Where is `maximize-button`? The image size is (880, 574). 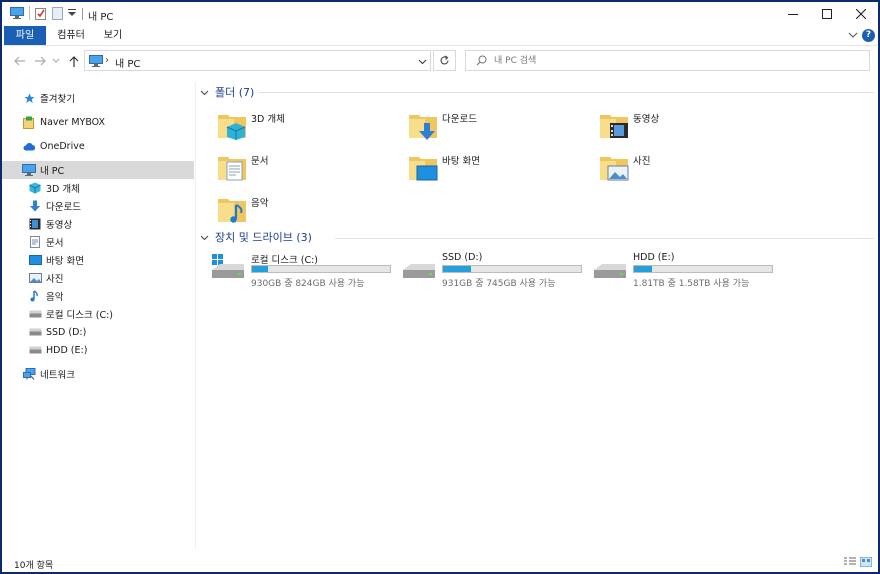
maximize-button is located at coordinates (827, 14).